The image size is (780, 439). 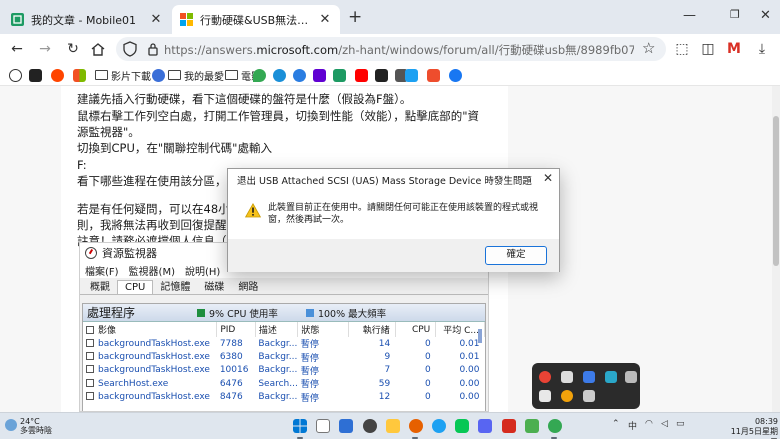 What do you see at coordinates (462, 426) in the screenshot?
I see `line-app-icon` at bounding box center [462, 426].